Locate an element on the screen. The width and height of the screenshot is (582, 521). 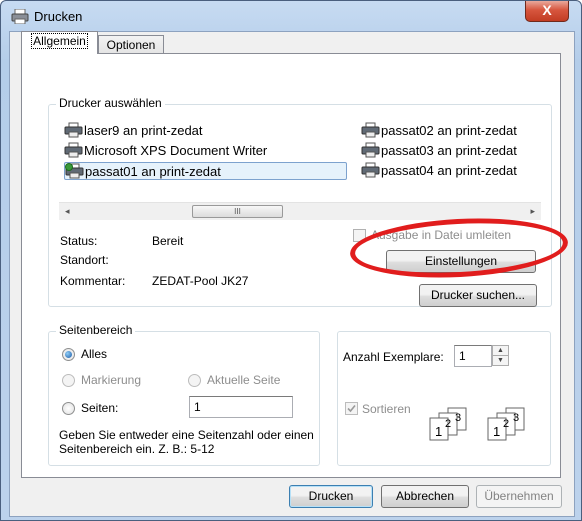
close-button: X is located at coordinates (547, 11).